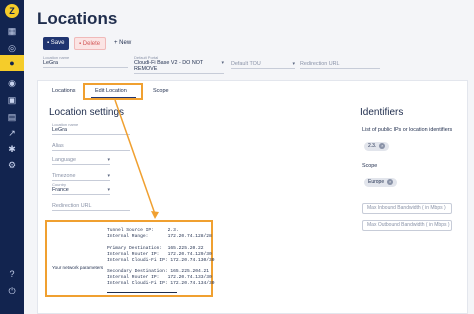  Describe the element at coordinates (136, 159) in the screenshot. I see `annotation-arrow` at that location.